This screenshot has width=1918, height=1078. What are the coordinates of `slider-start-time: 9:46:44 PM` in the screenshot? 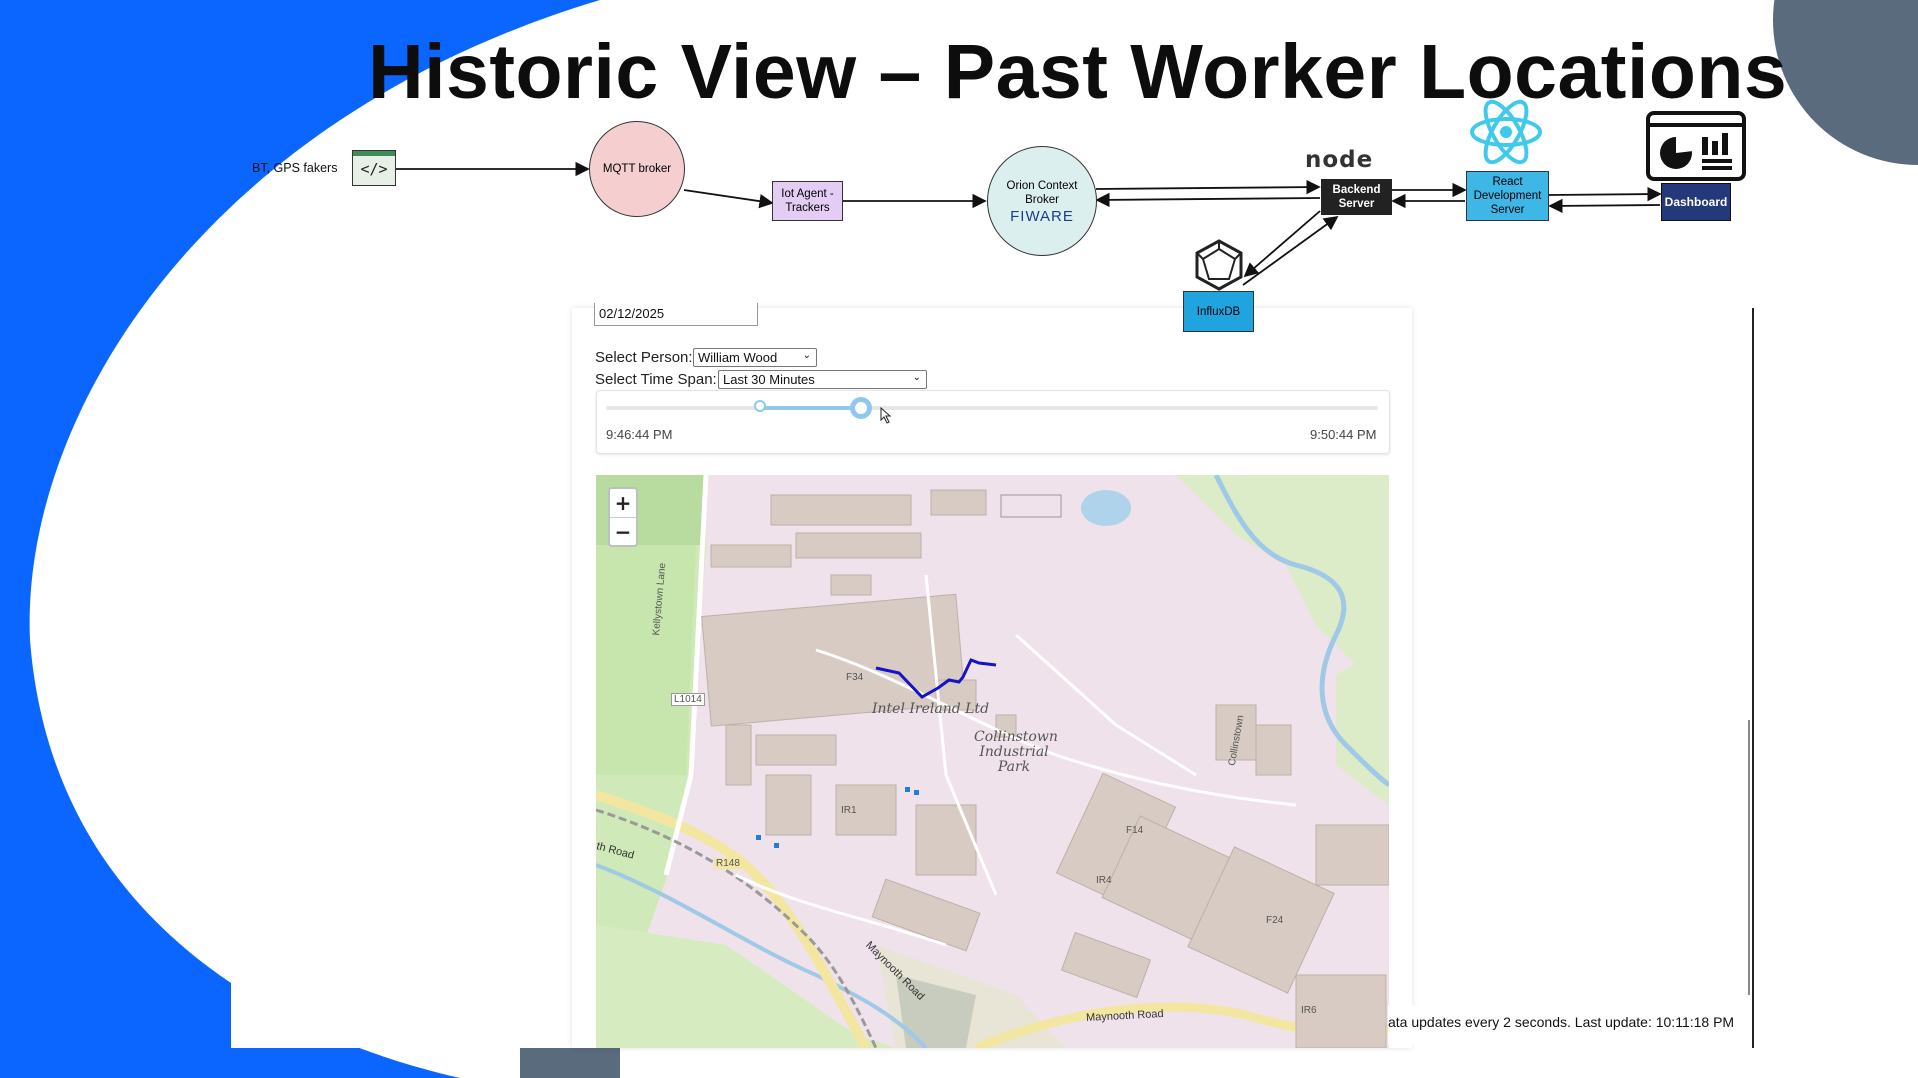 It's located at (639, 434).